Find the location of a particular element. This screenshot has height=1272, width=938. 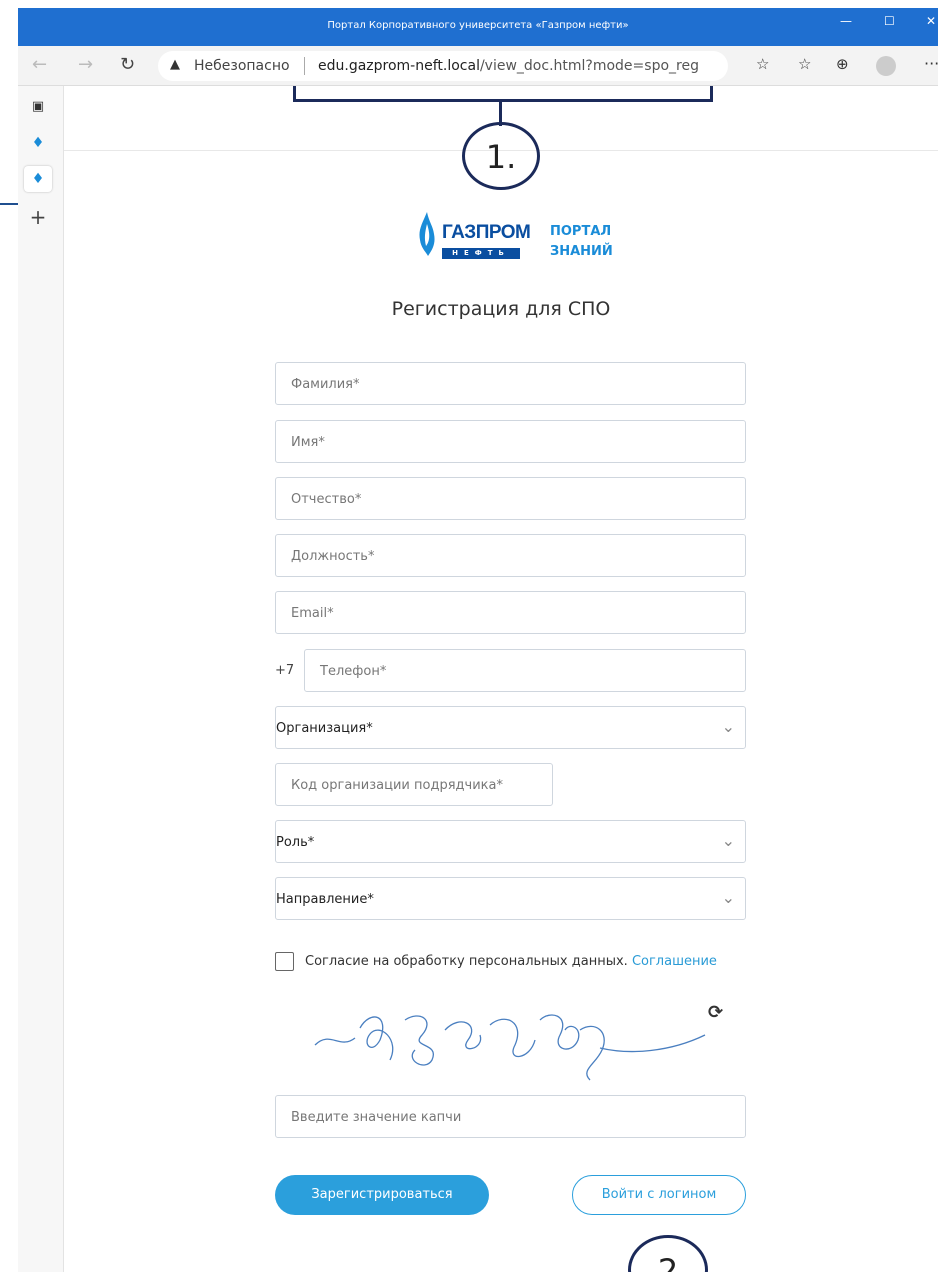

refresh-icon: ↻ is located at coordinates (127, 64).